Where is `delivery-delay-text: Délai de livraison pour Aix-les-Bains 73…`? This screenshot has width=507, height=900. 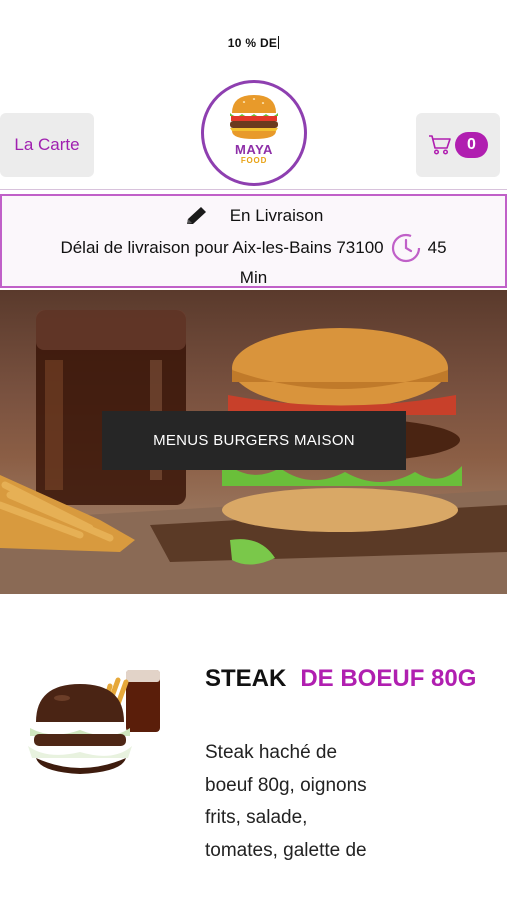 delivery-delay-text: Délai de livraison pour Aix-les-Bains 73… is located at coordinates (222, 247).